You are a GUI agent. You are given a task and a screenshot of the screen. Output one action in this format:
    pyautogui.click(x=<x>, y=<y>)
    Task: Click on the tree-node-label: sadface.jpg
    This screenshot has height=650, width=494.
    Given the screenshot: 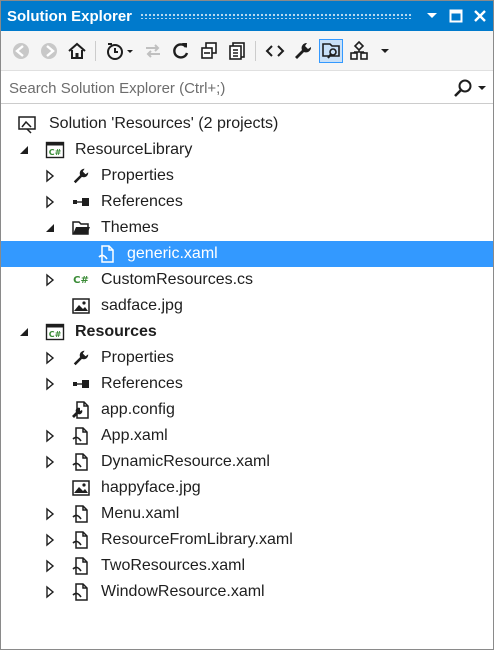 What is the action you would take?
    pyautogui.click(x=142, y=305)
    